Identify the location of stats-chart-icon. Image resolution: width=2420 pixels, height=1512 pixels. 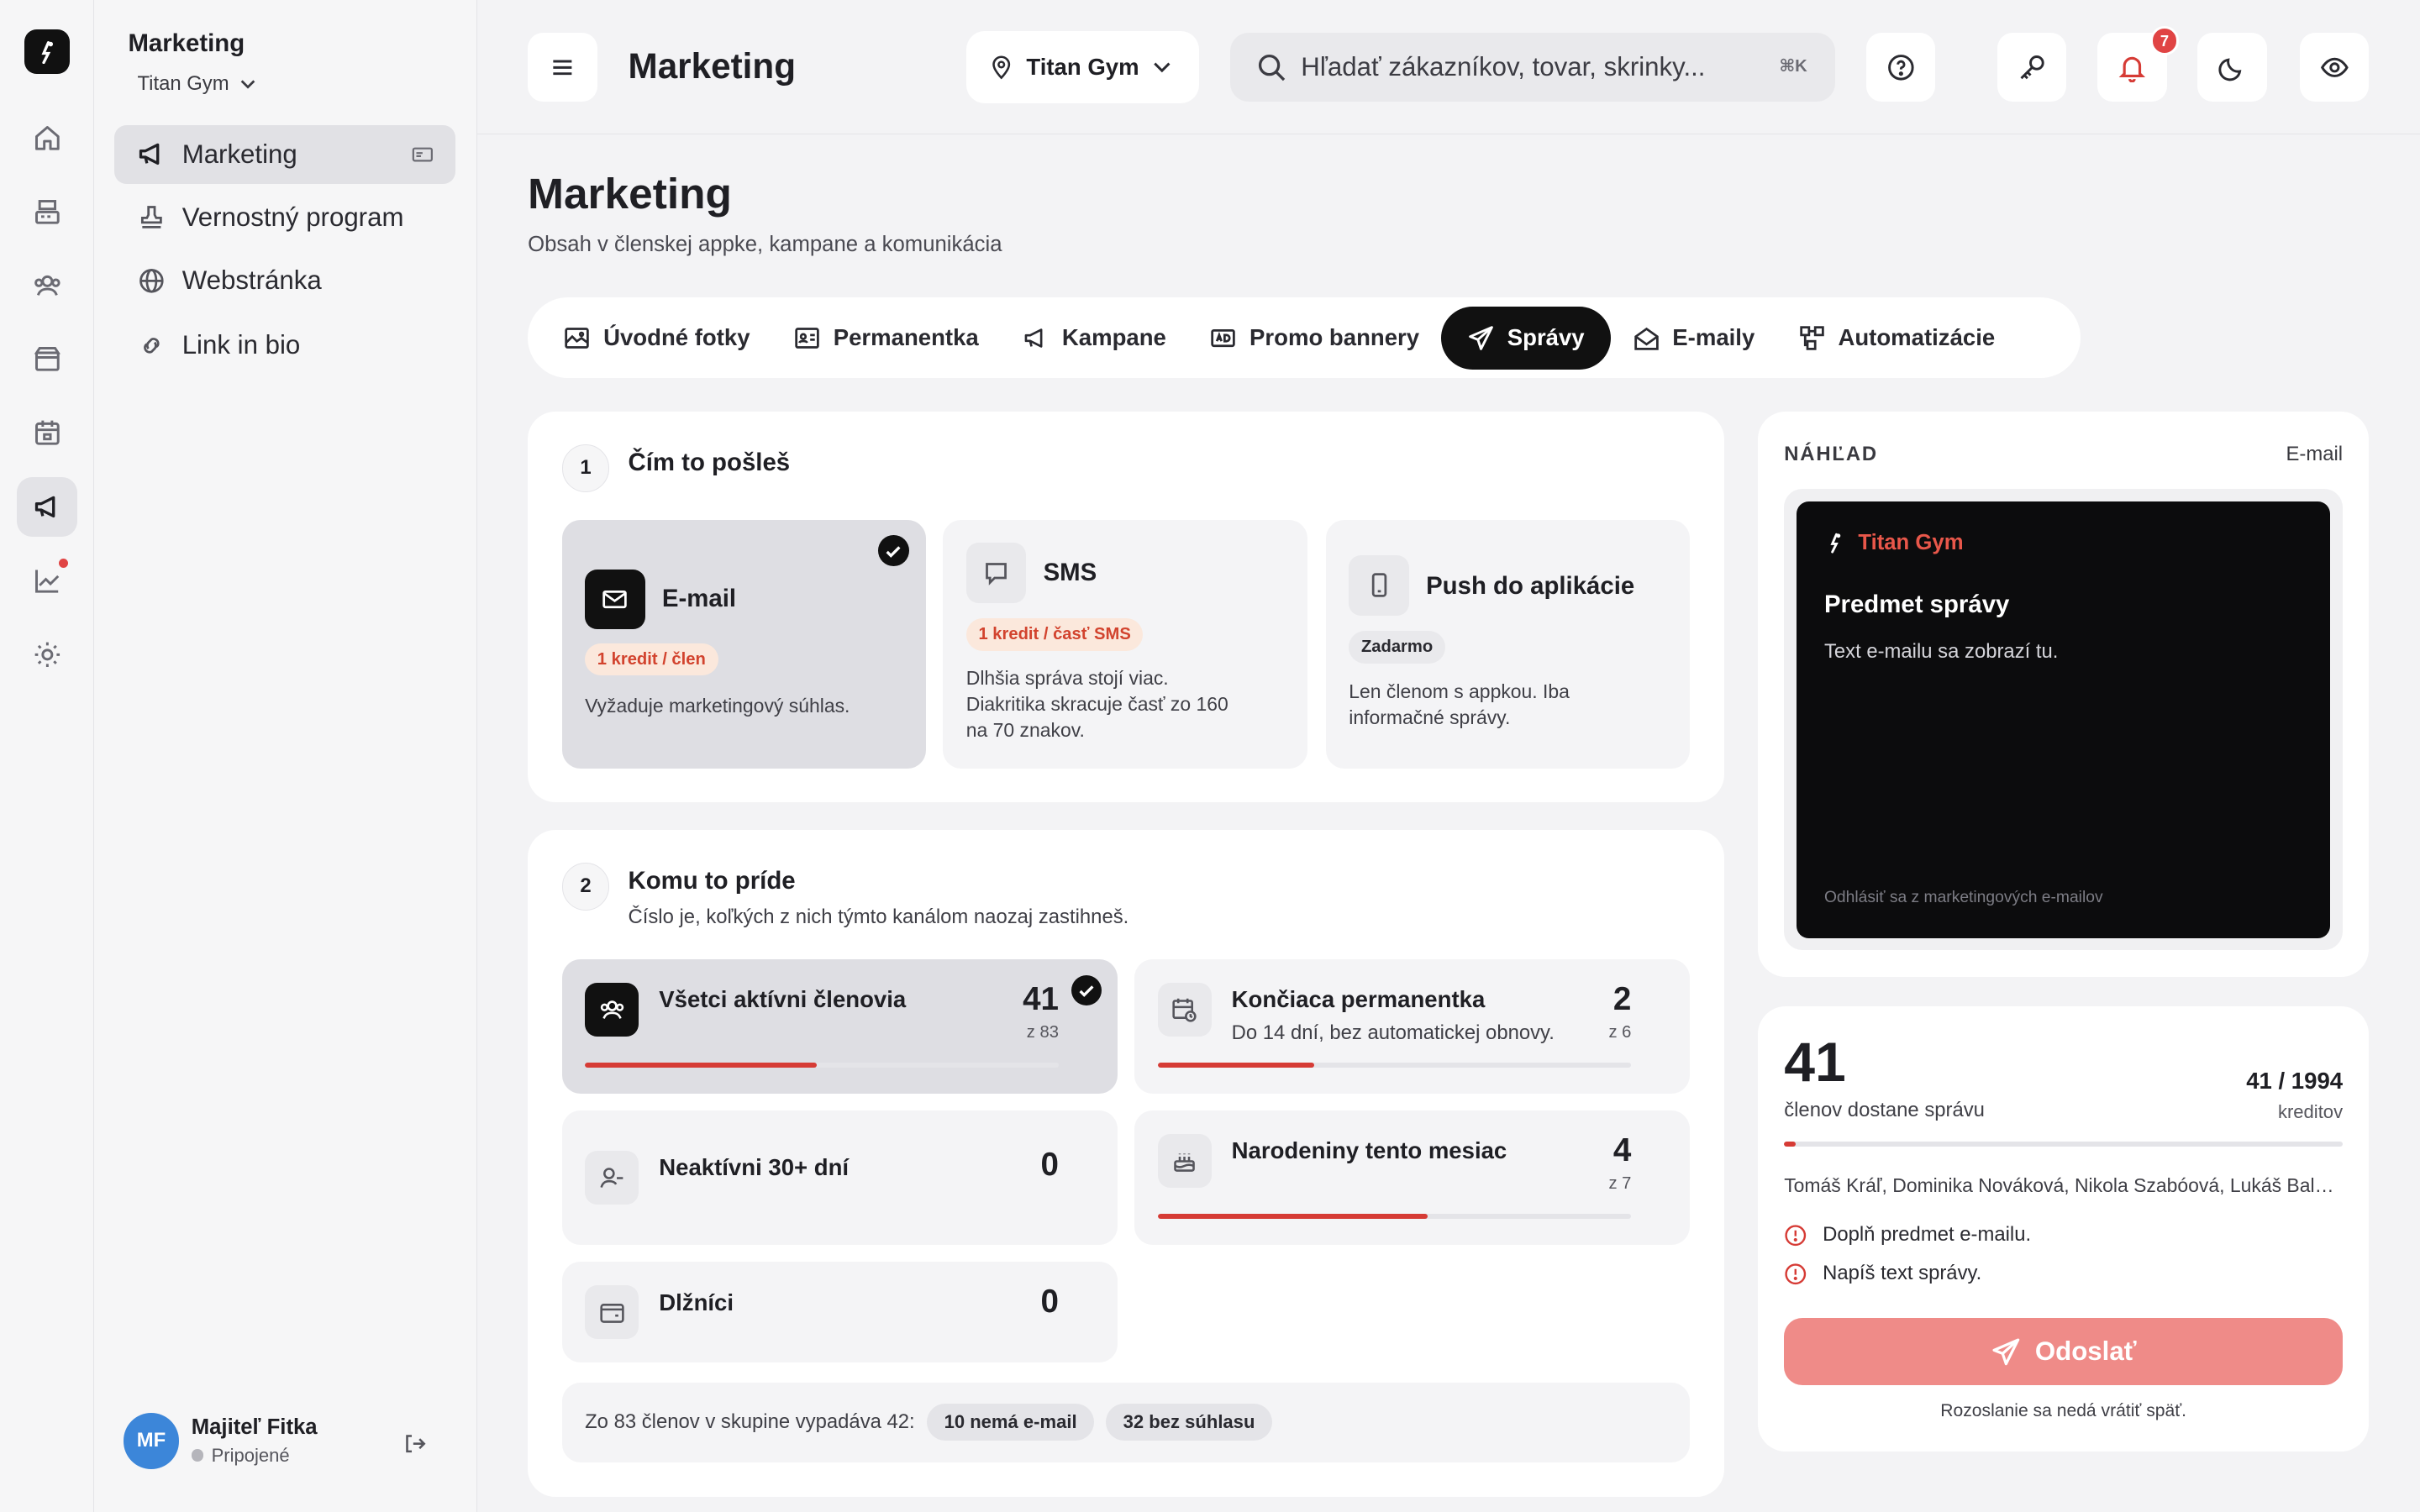
(47, 581).